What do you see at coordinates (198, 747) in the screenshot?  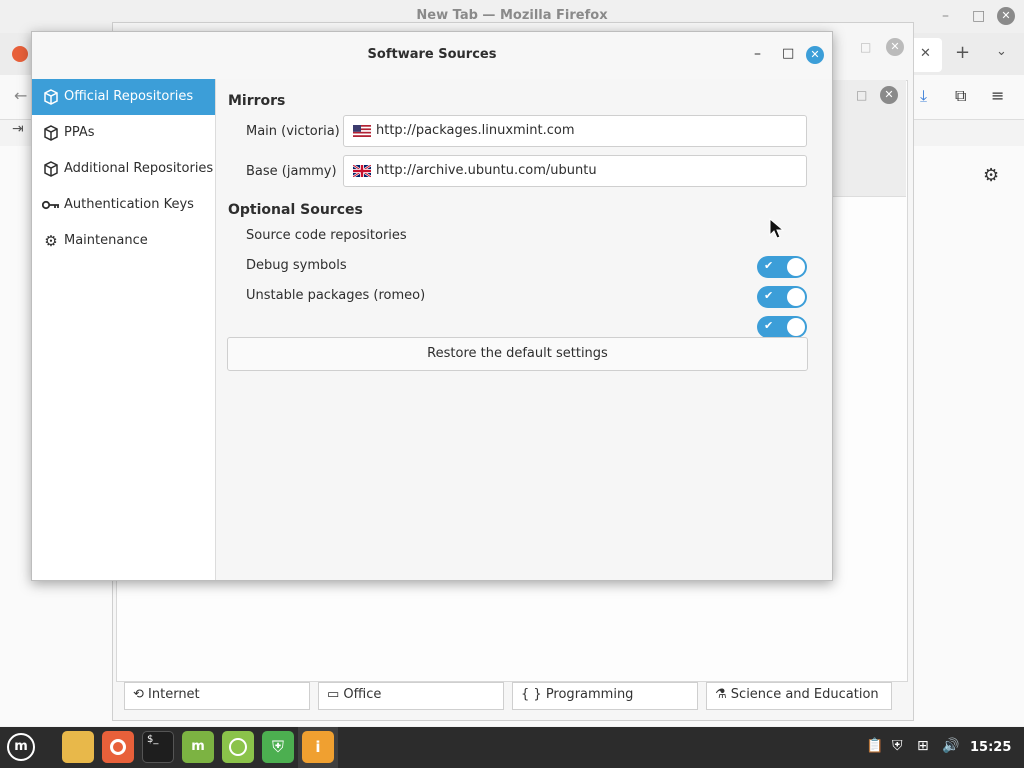 I see `update-manager-icon: m` at bounding box center [198, 747].